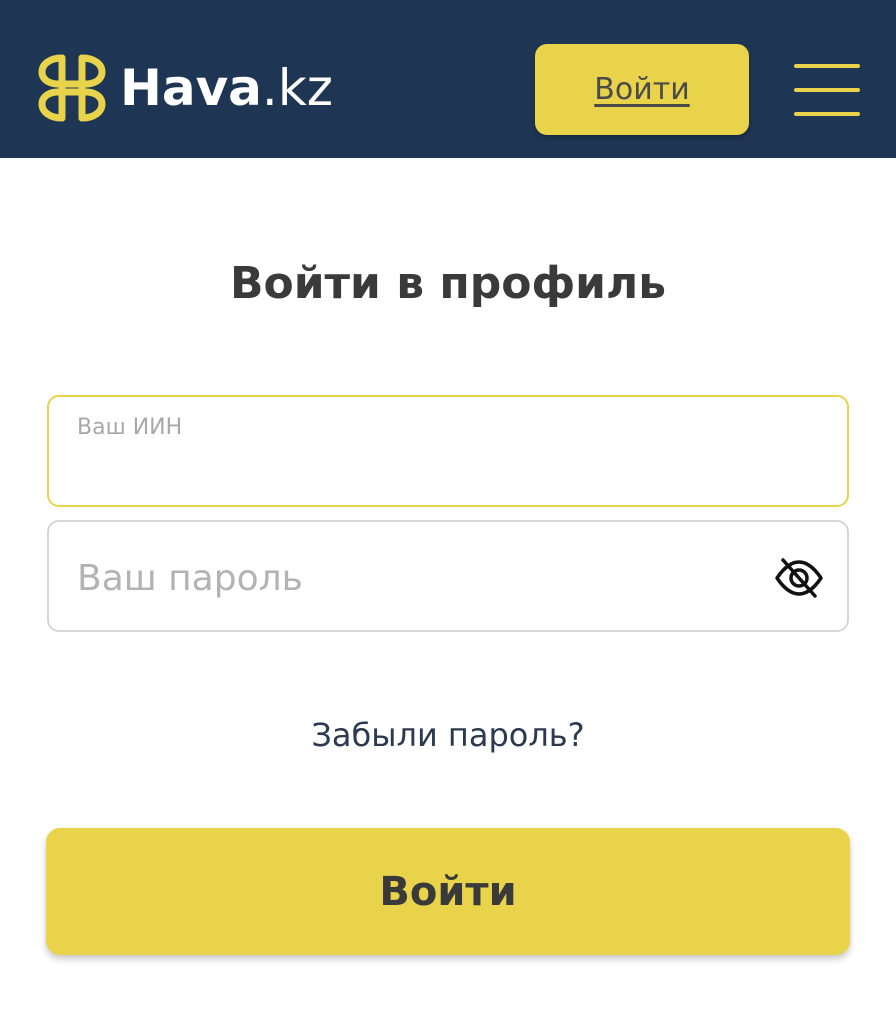 This screenshot has height=1024, width=896. What do you see at coordinates (447, 471) in the screenshot?
I see `iin-input` at bounding box center [447, 471].